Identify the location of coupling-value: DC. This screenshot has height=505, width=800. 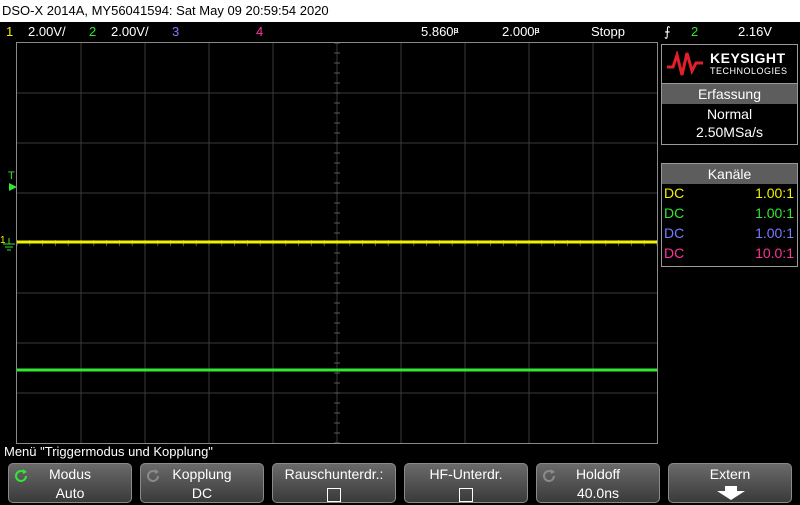
(202, 493).